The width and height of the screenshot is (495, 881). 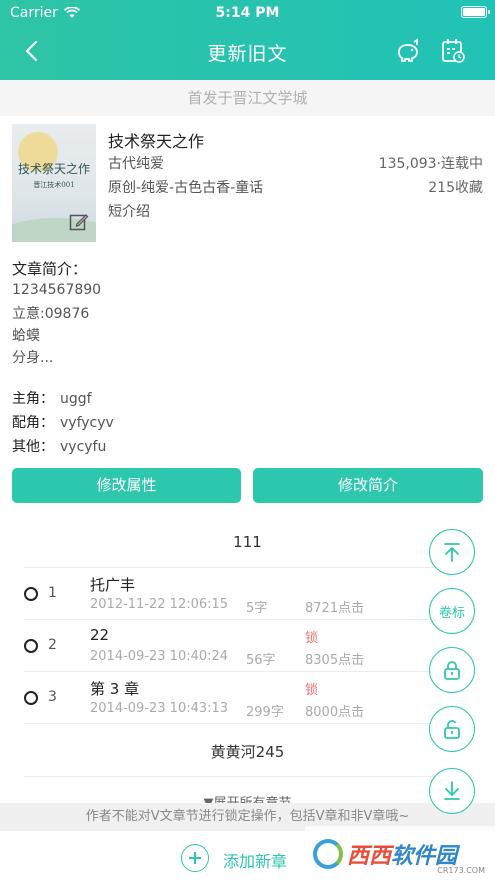 I want to click on role-label: 主角：, so click(x=33, y=399).